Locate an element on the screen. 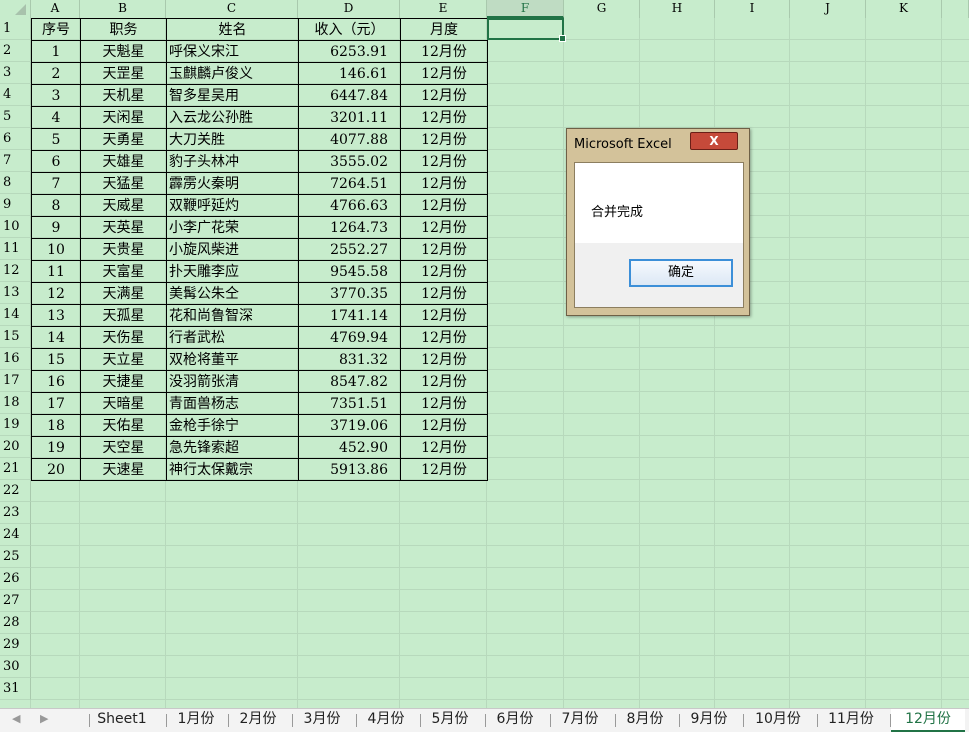 The width and height of the screenshot is (969, 732). table-cell: 1 is located at coordinates (56, 51).